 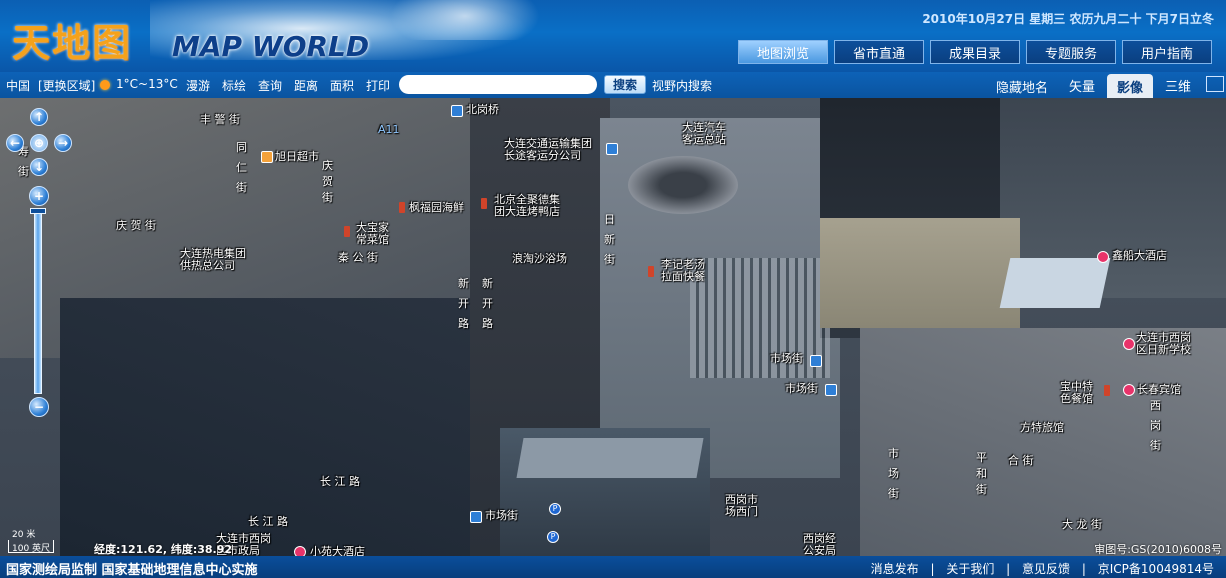 I want to click on sun-icon, so click(x=105, y=85).